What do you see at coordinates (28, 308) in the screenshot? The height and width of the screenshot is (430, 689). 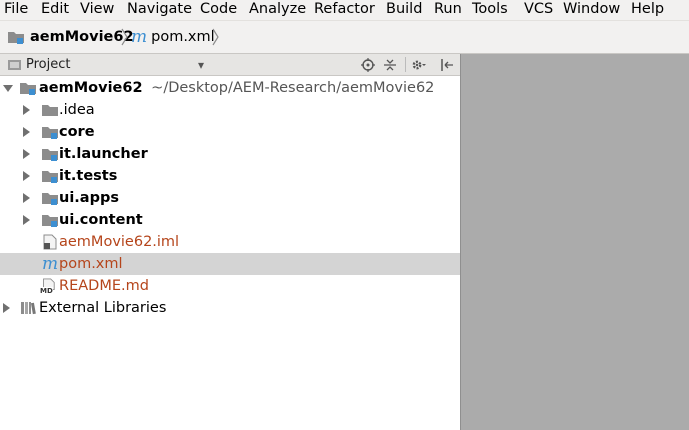 I see `library-icon` at bounding box center [28, 308].